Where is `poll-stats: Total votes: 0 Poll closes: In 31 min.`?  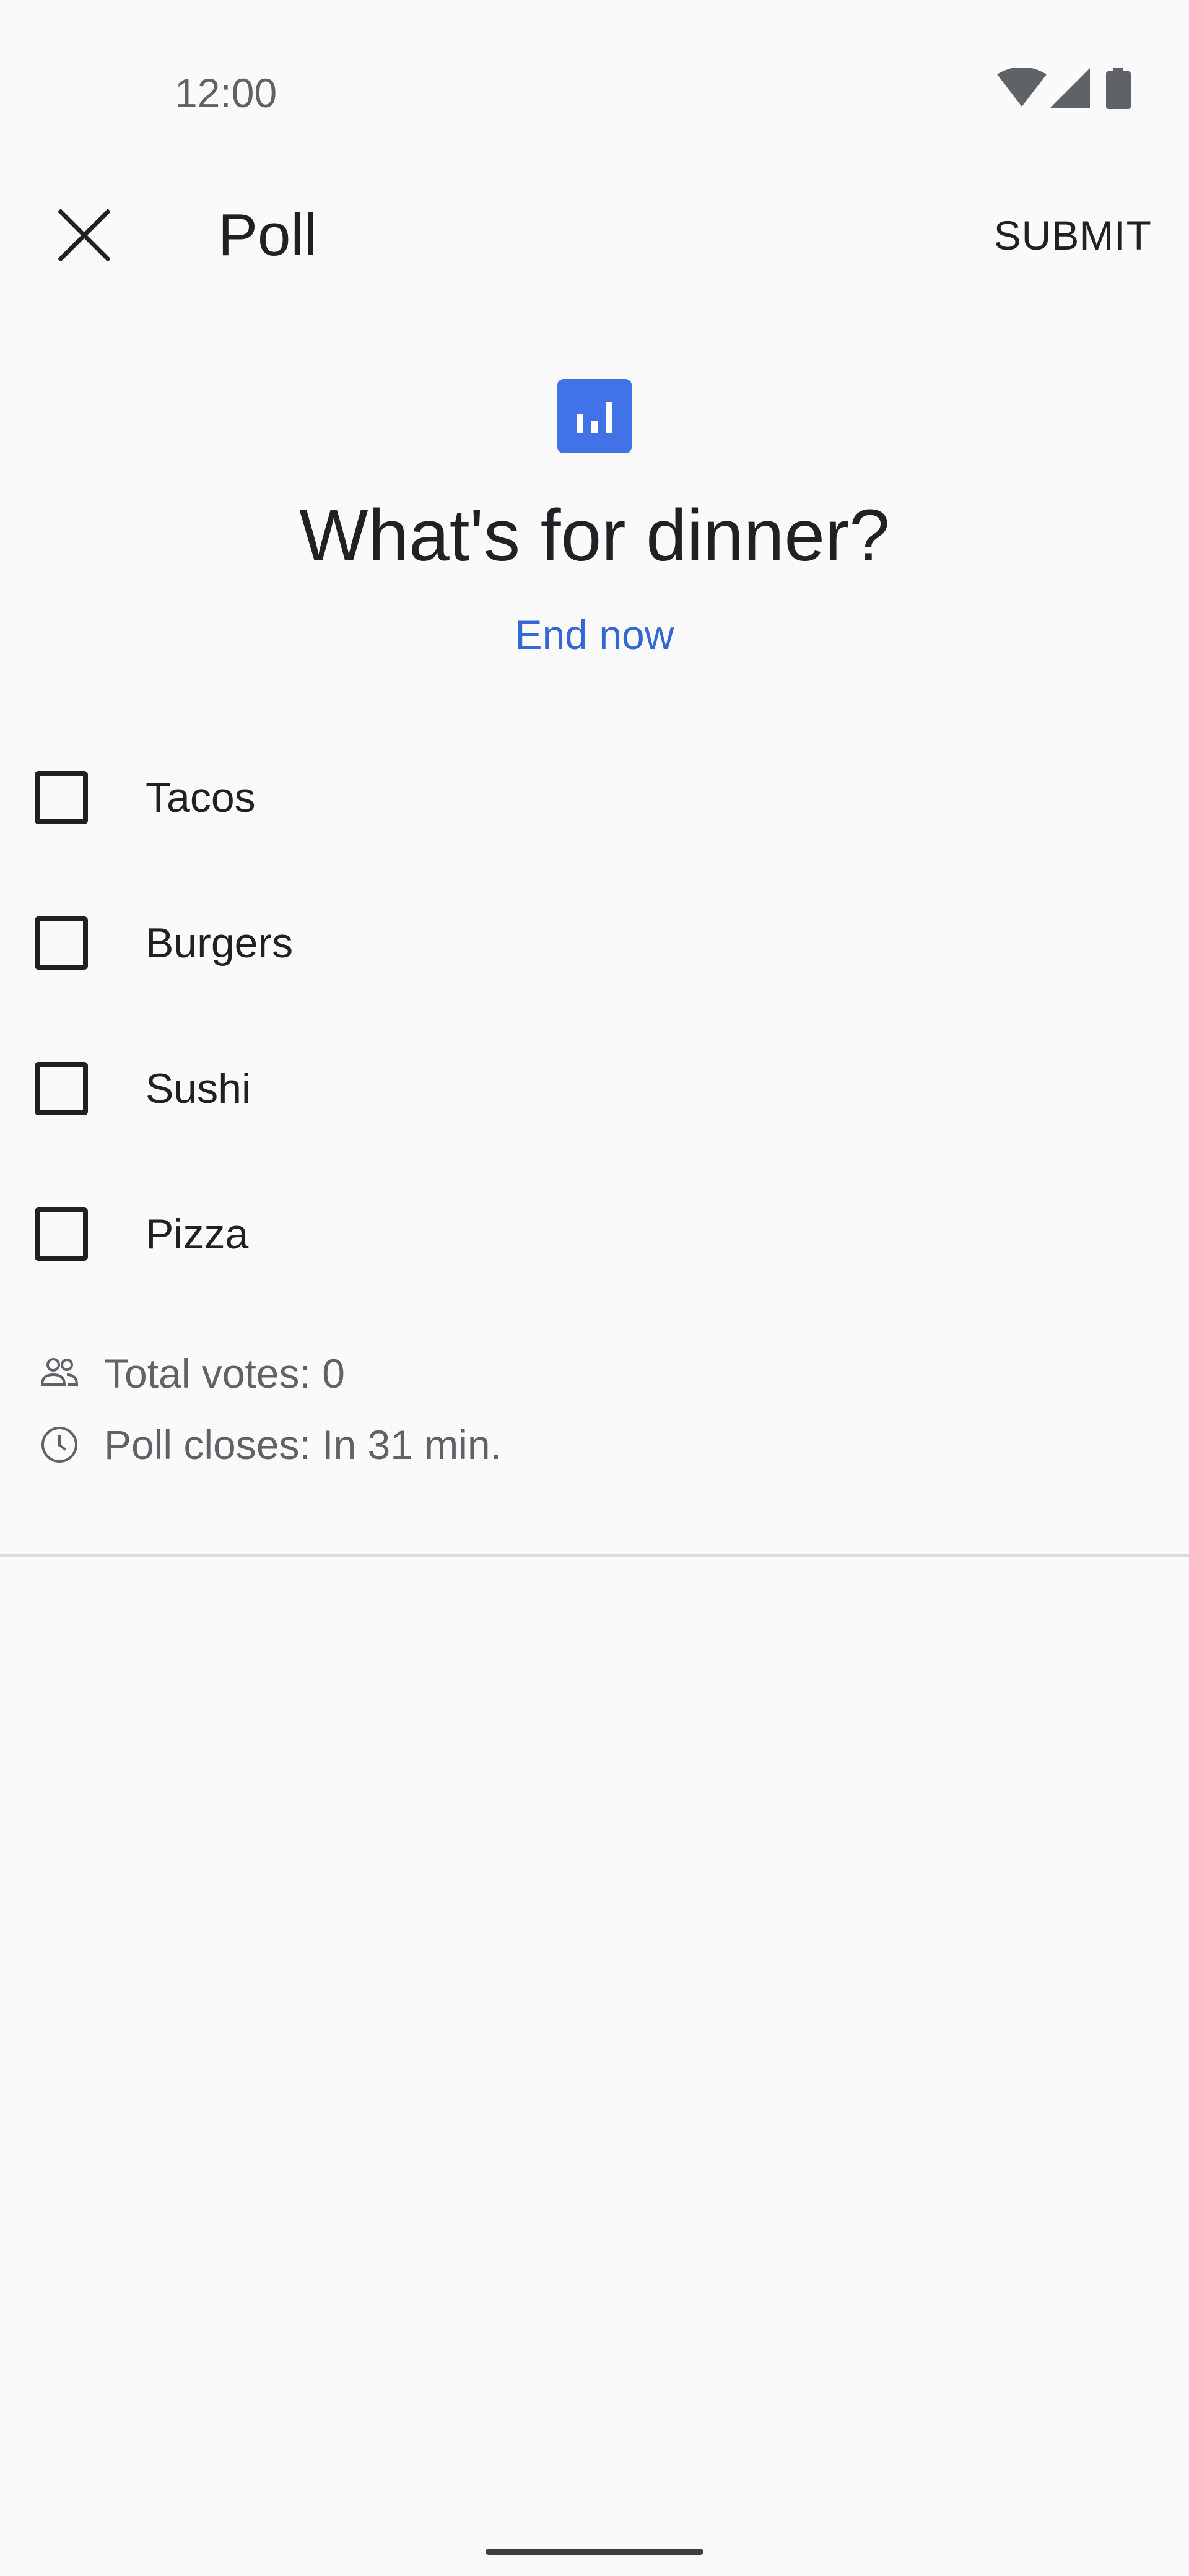
poll-stats: Total votes: 0 Poll closes: In 31 min. is located at coordinates (594, 1409).